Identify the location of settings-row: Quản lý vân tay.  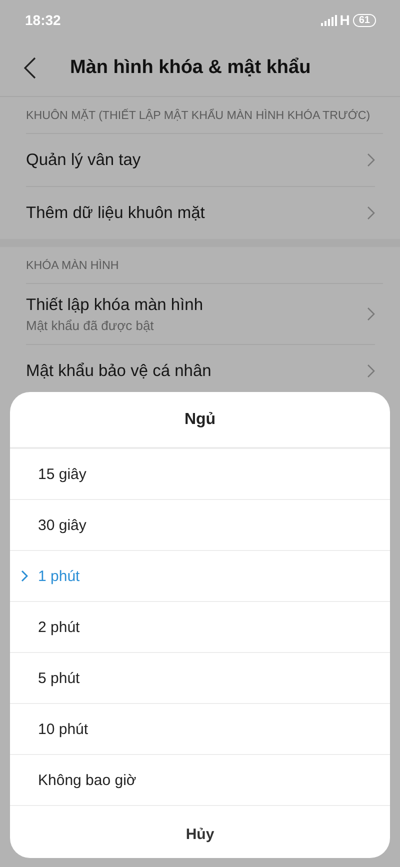
(200, 160).